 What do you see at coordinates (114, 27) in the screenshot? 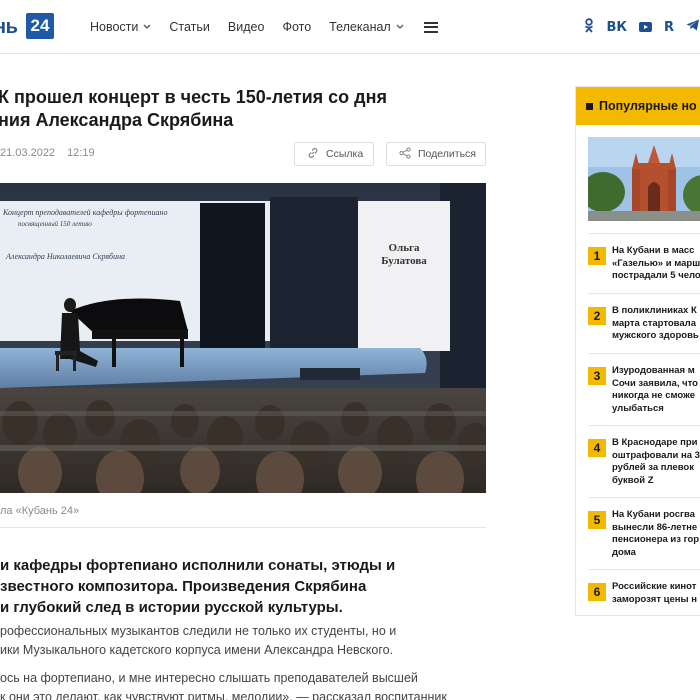
I see `nav-news-label: Новости` at bounding box center [114, 27].